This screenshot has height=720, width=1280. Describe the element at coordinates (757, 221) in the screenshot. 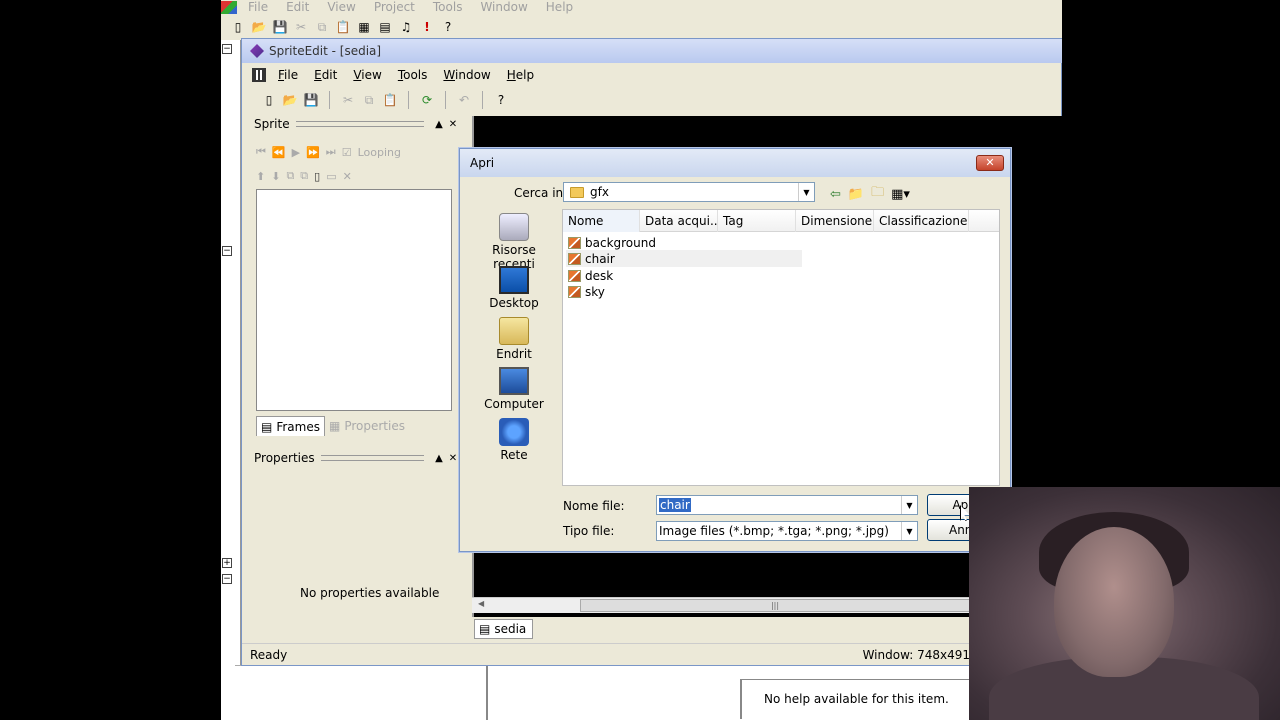

I see `column-tag: Tag` at that location.